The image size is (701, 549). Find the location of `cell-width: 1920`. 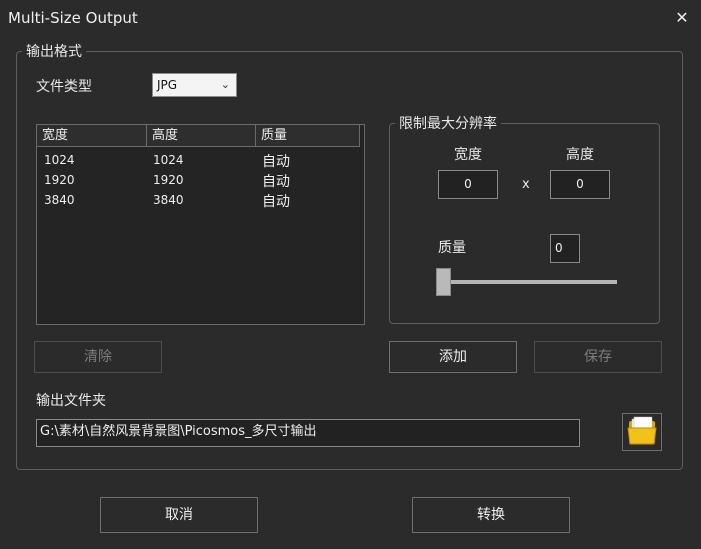

cell-width: 1920 is located at coordinates (59, 180).